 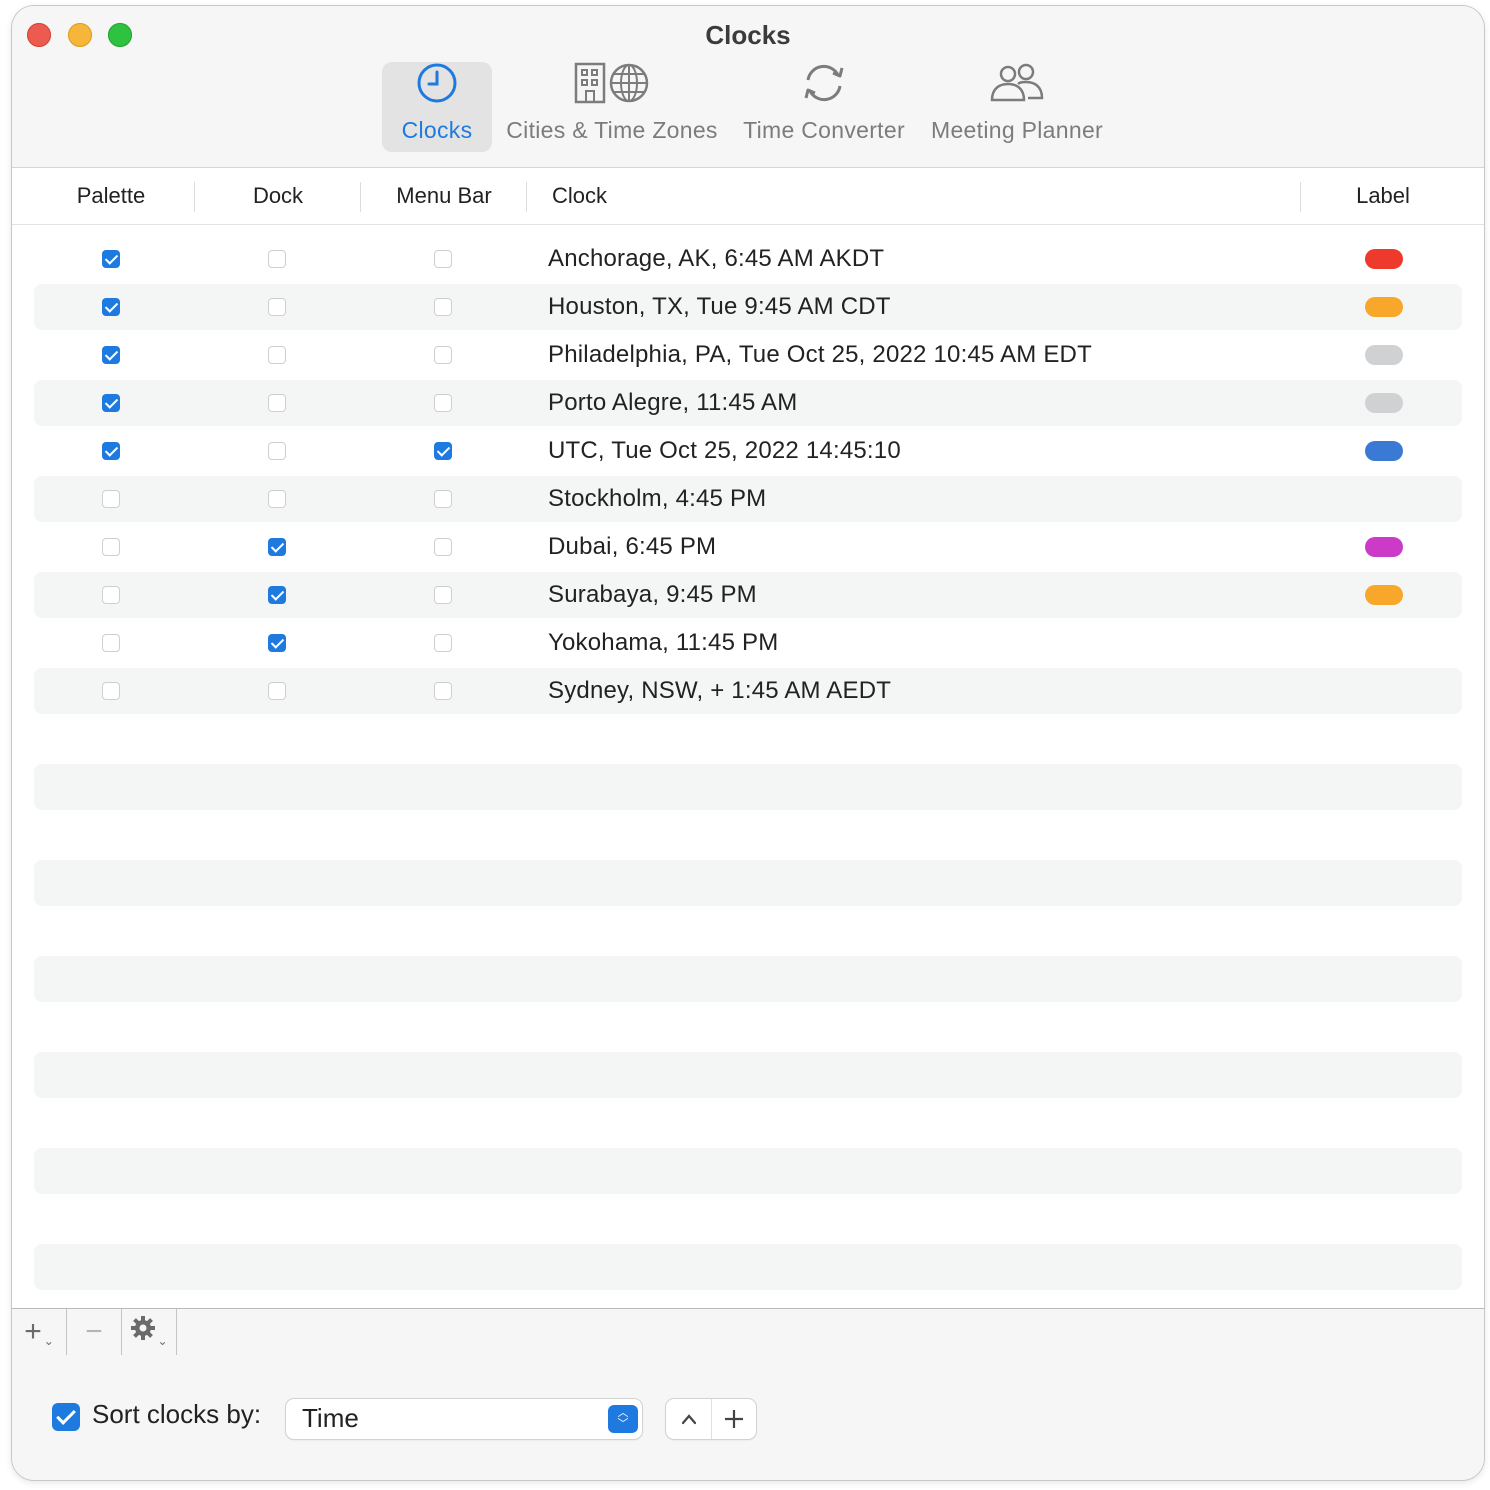 I want to click on table-row: Houston, TX, Tue 9:45 AM CDT, so click(x=748, y=307).